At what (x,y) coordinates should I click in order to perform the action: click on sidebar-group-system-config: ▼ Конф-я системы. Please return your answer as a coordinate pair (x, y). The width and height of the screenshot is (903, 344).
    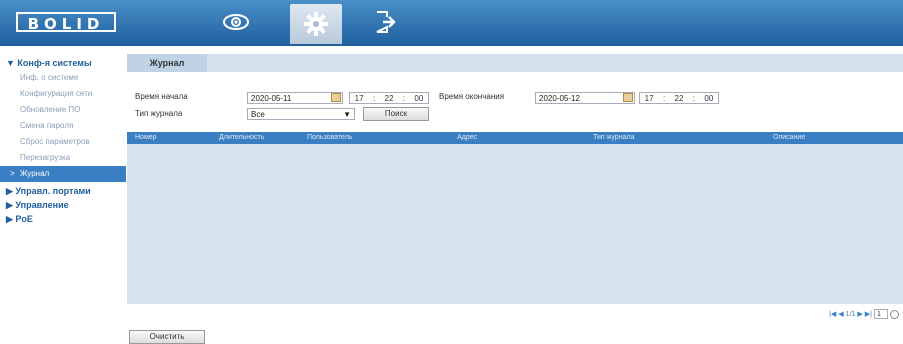
    Looking at the image, I should click on (63, 63).